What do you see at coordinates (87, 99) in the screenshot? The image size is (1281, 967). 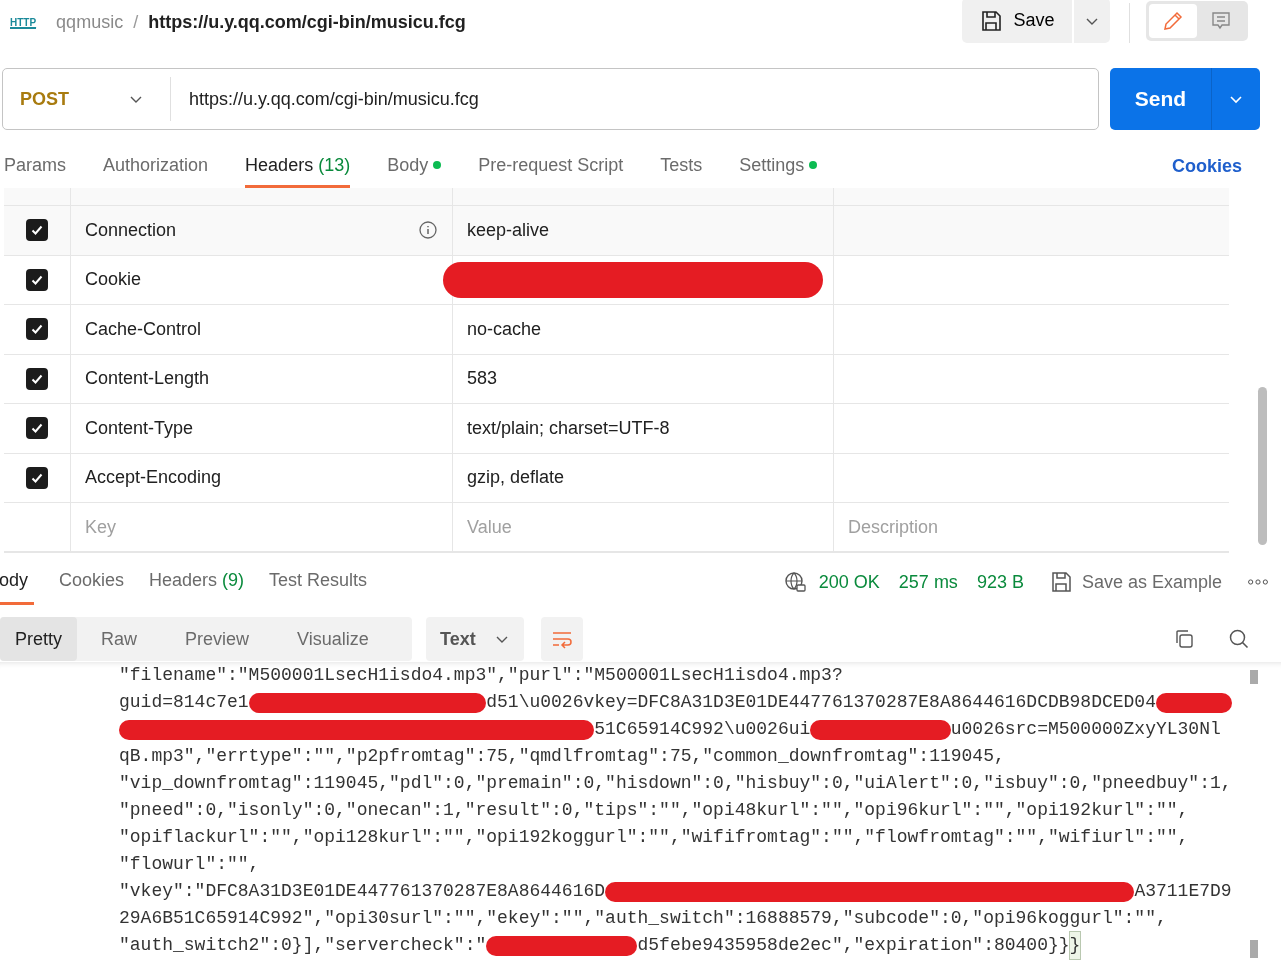 I see `method-dropdown: POST` at bounding box center [87, 99].